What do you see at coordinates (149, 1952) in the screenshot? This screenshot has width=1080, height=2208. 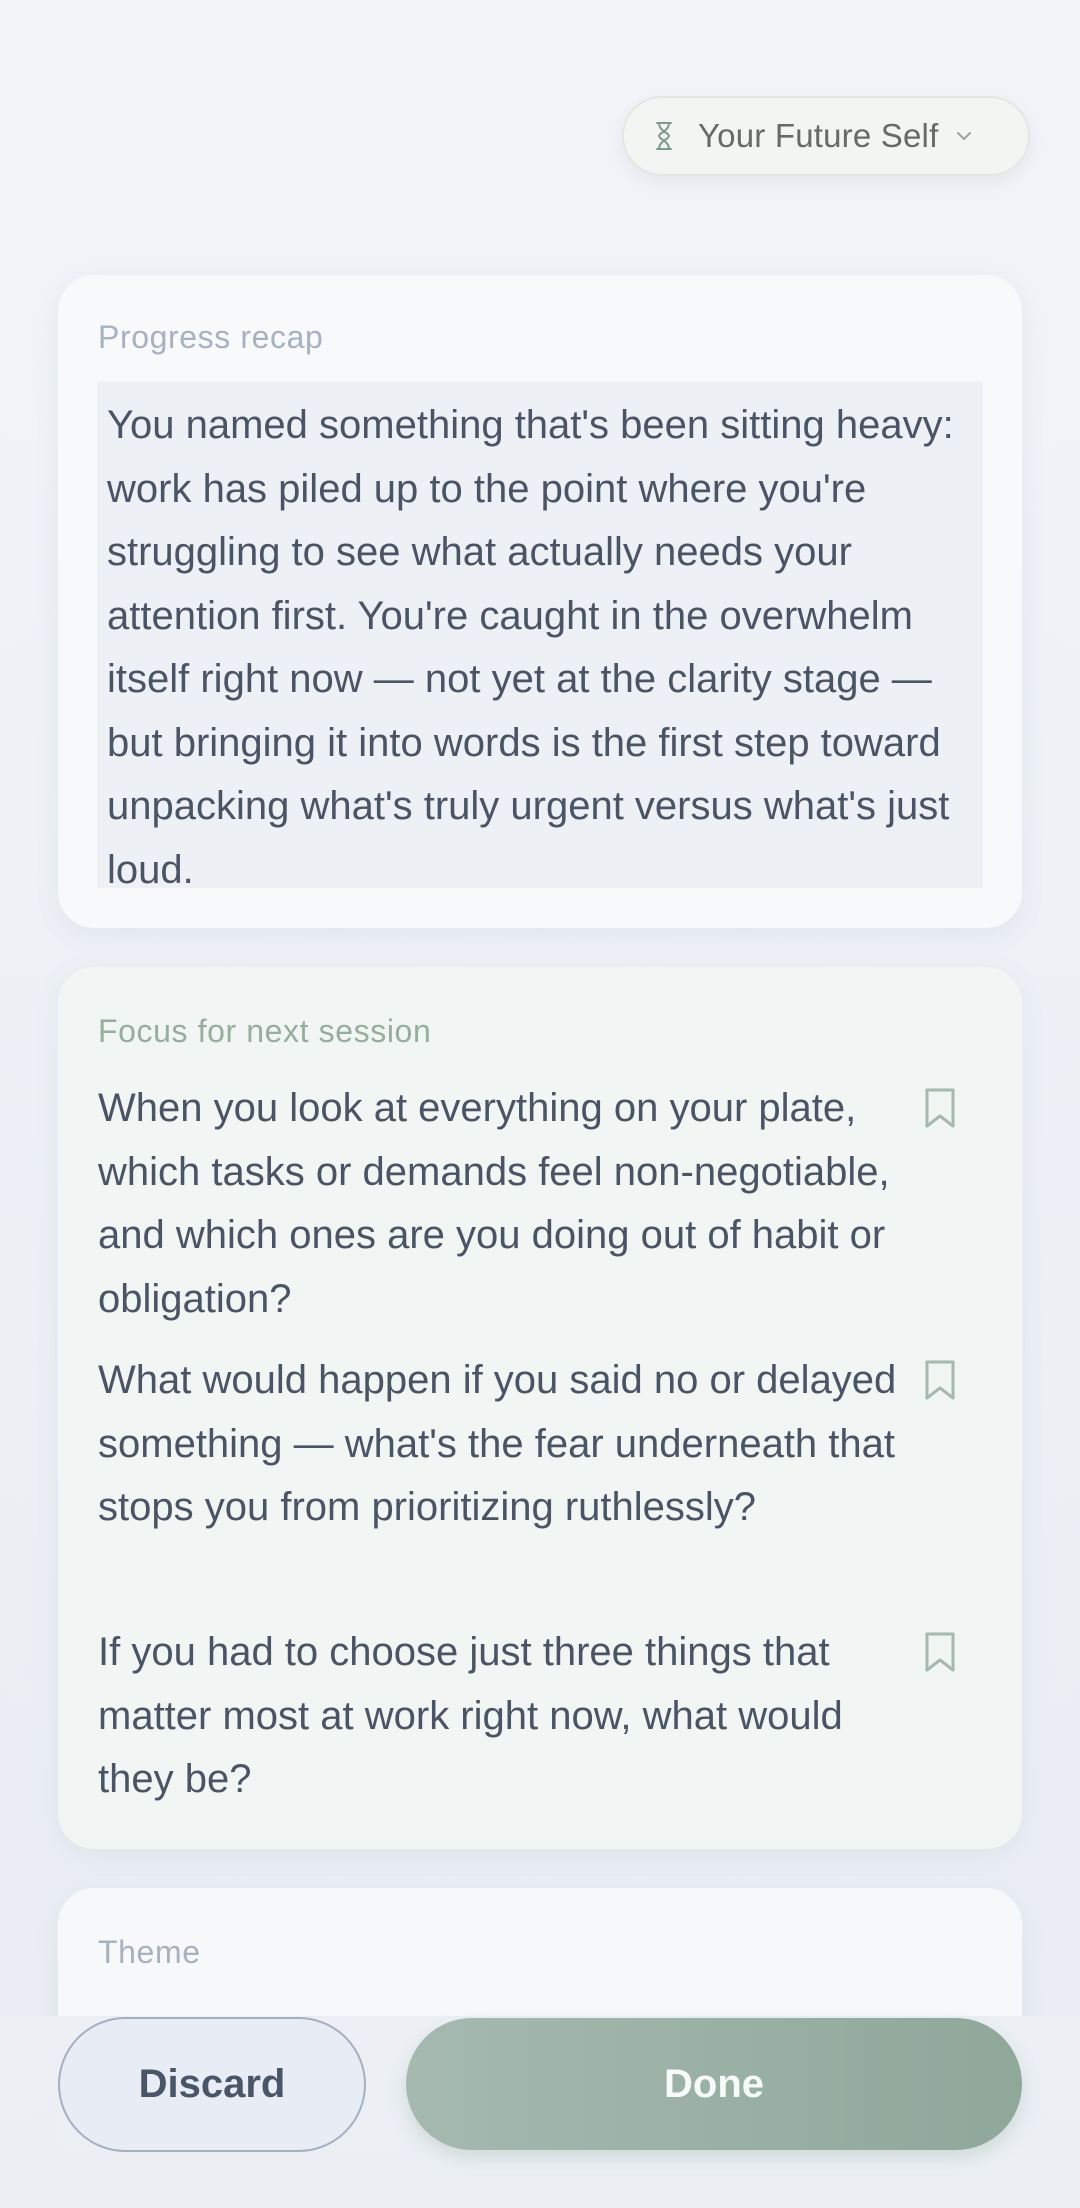 I see `theme-title: Theme` at bounding box center [149, 1952].